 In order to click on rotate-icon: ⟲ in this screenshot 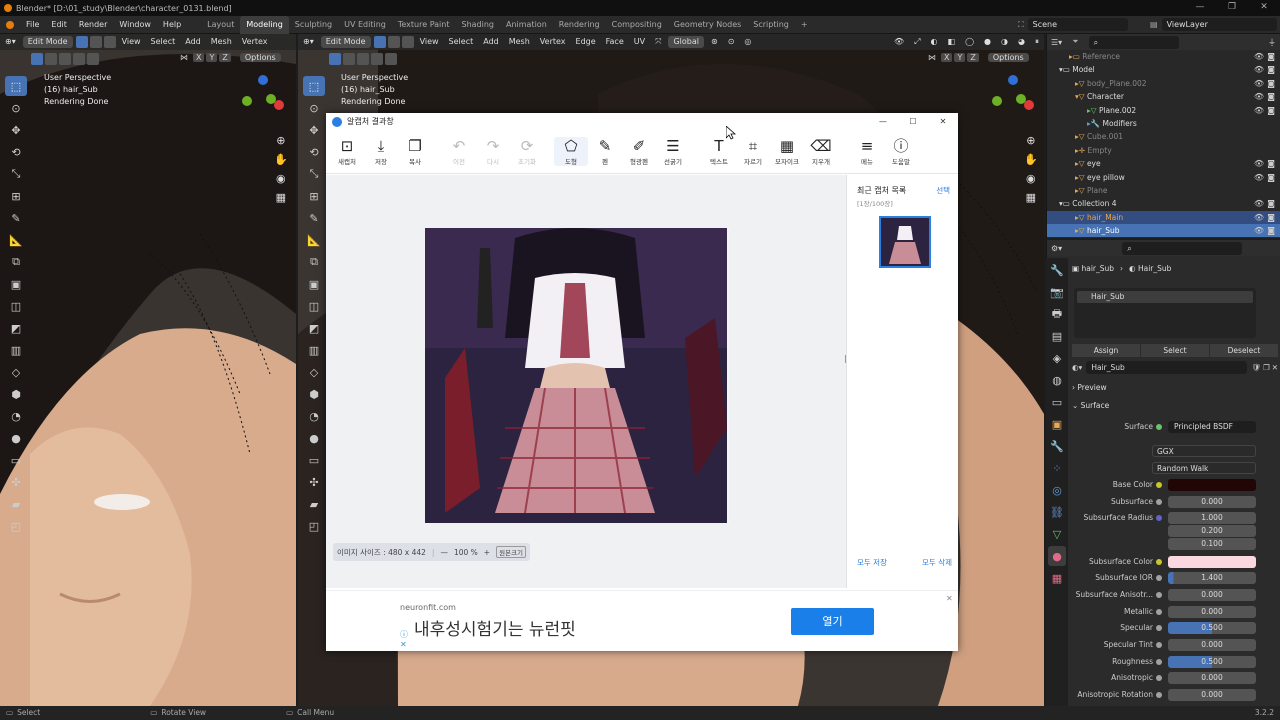, I will do `click(16, 152)`.